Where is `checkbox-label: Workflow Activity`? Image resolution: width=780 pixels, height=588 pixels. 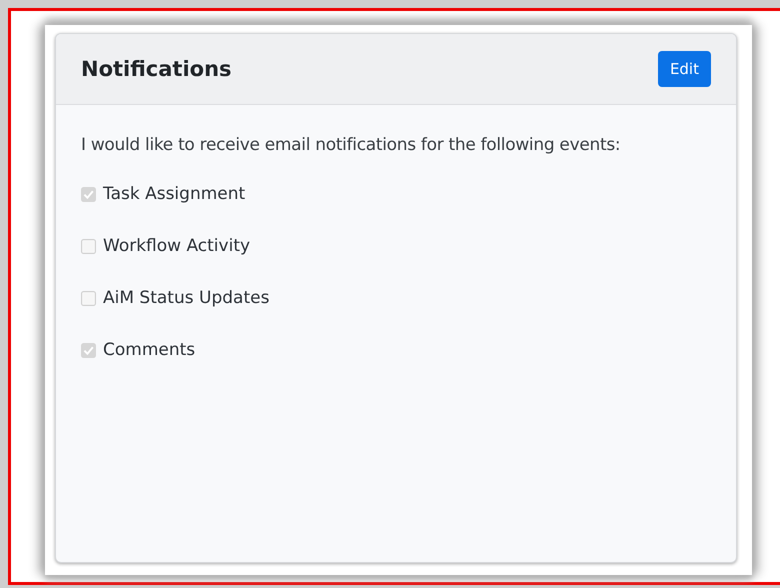 checkbox-label: Workflow Activity is located at coordinates (176, 246).